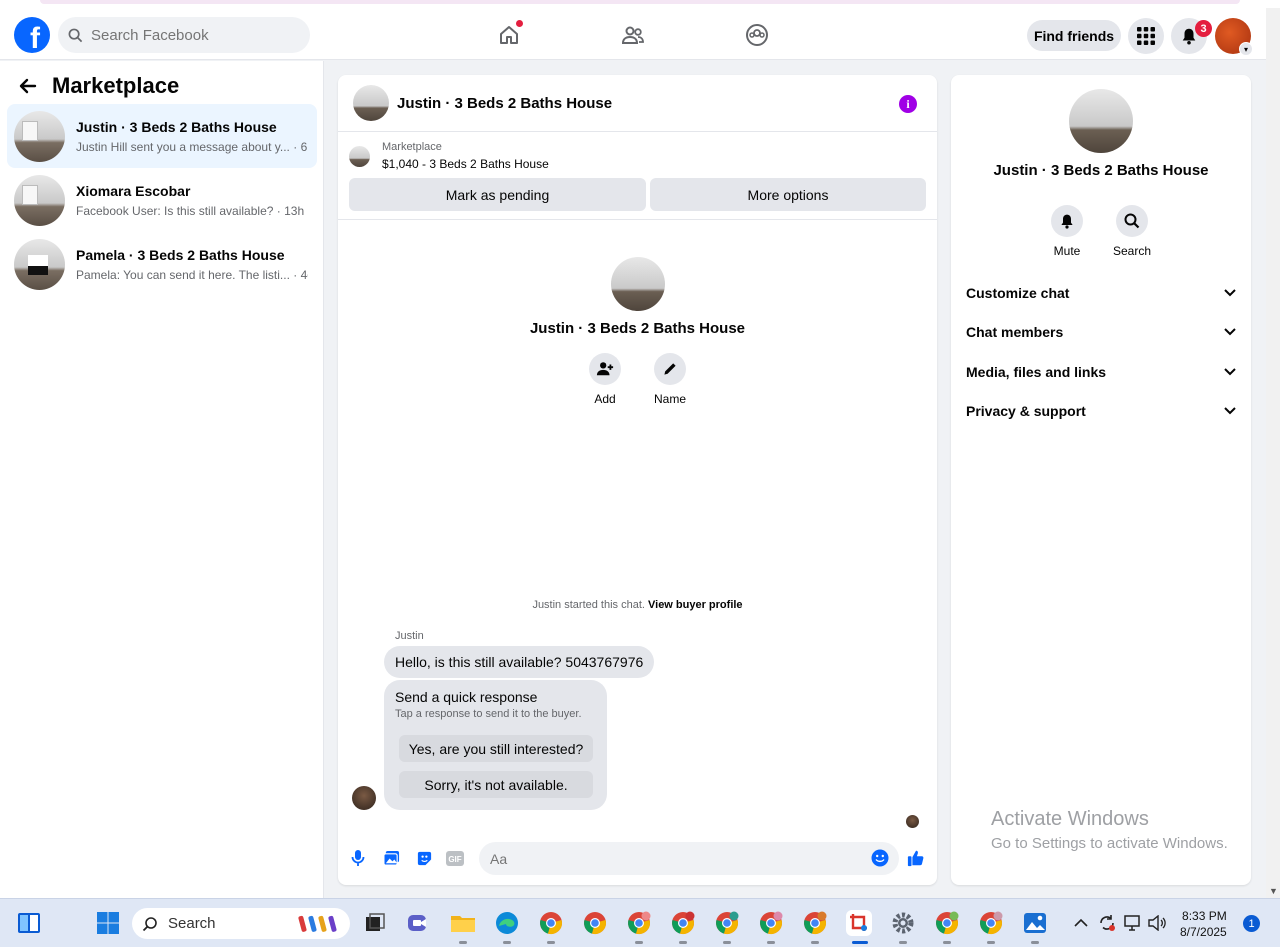  I want to click on task-view-icon, so click(375, 923).